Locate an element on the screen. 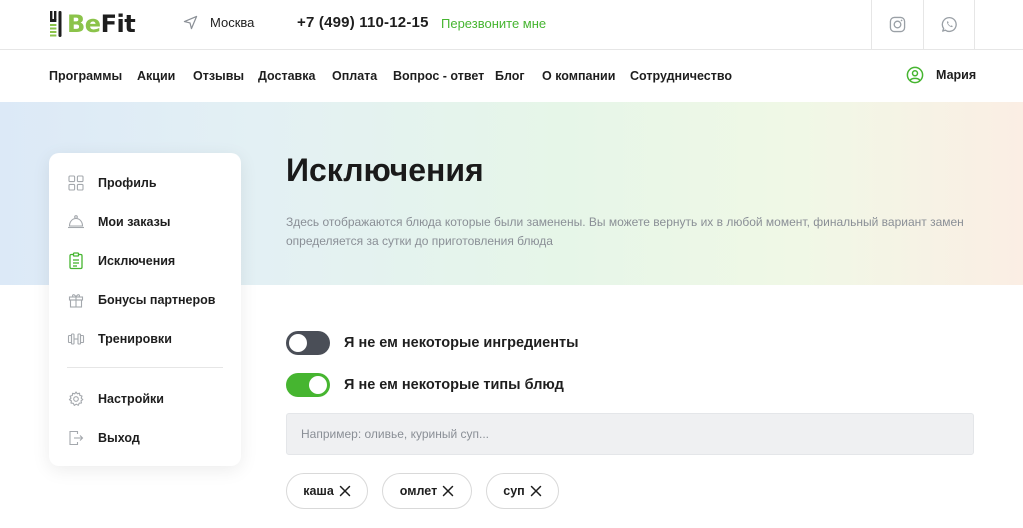 This screenshot has height=528, width=1023. callback-link: Перезвоните мне is located at coordinates (493, 23).